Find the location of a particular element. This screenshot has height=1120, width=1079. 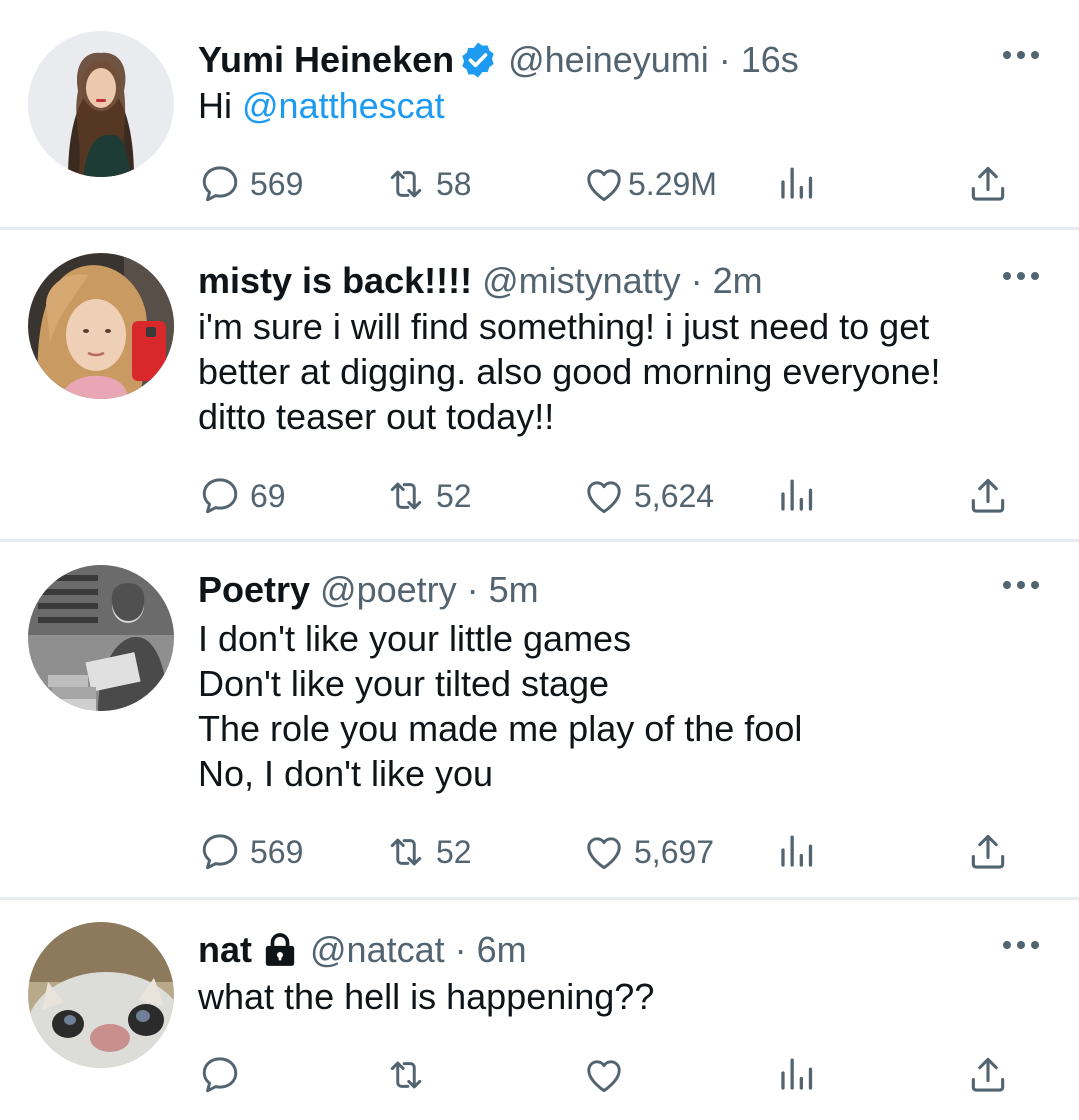

tweet-text-plain: Hi is located at coordinates (220, 105).